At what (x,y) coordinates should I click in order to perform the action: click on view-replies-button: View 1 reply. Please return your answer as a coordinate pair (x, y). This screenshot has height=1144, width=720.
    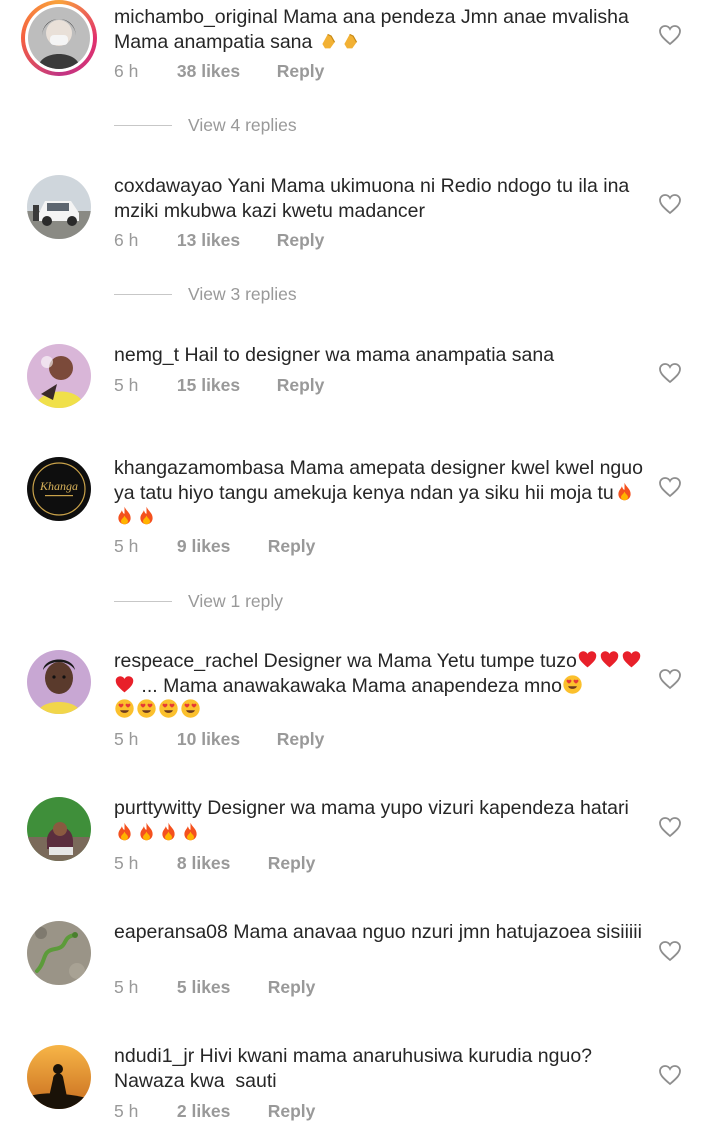
    Looking at the image, I should click on (198, 601).